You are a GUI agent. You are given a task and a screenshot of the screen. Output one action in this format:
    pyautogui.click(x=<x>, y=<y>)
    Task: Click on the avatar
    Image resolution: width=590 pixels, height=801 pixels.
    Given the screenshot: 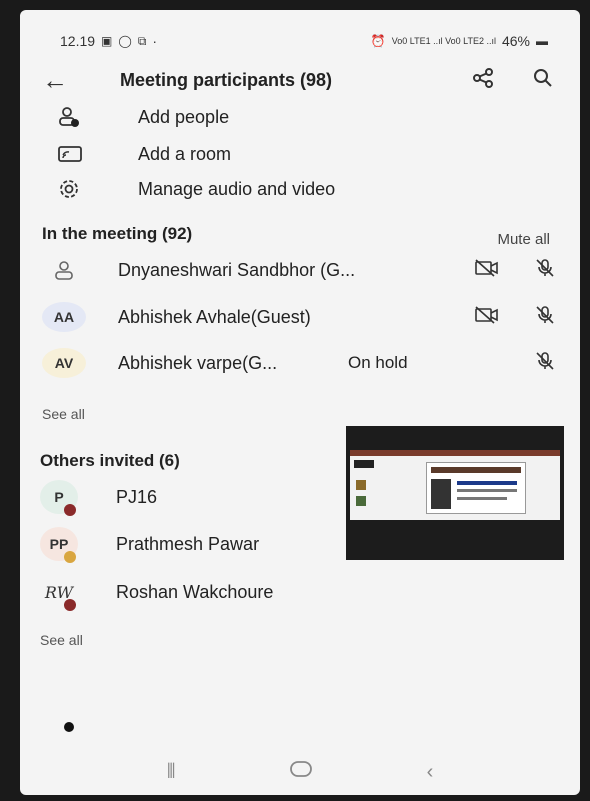 What is the action you would take?
    pyautogui.click(x=64, y=270)
    